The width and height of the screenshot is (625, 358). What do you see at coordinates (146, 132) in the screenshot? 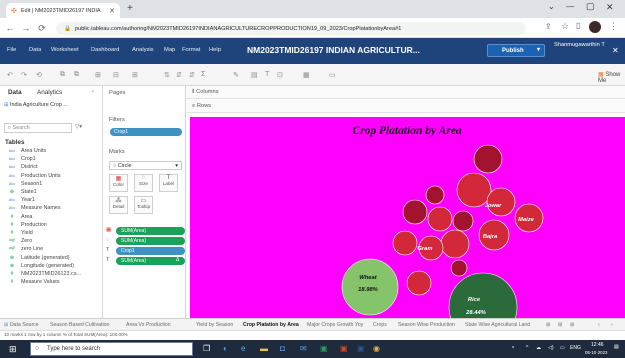
I see `filter-pill-crop1: Crop1` at bounding box center [146, 132].